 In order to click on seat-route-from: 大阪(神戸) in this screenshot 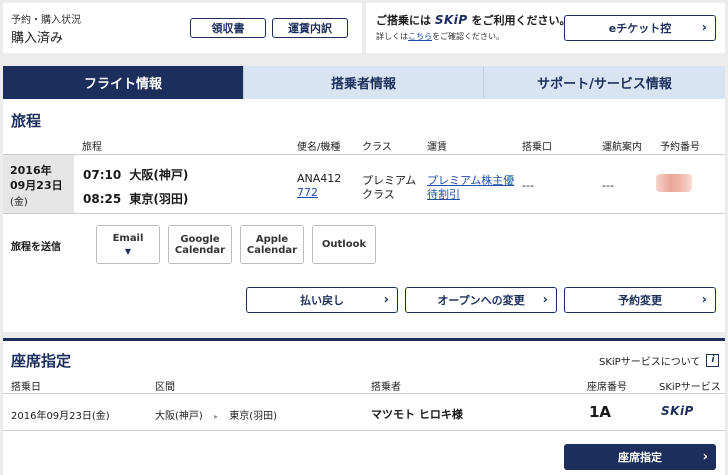, I will do `click(179, 416)`.